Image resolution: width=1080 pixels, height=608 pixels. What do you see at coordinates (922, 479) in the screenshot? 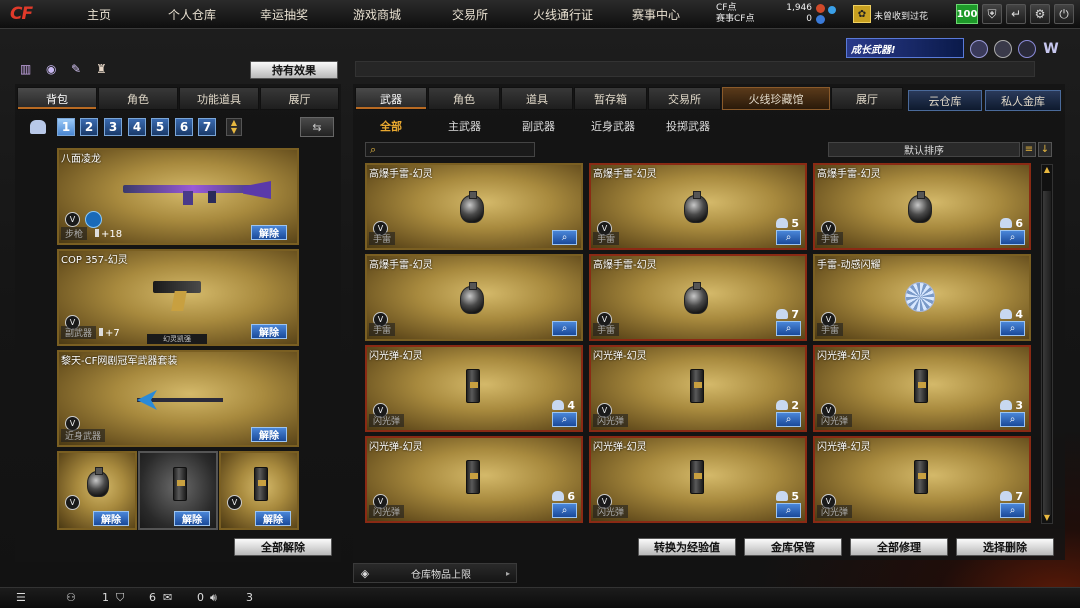
I see `item-card: 闪光弹-幻灵 V 闪光弹 7 ⌕` at bounding box center [922, 479].